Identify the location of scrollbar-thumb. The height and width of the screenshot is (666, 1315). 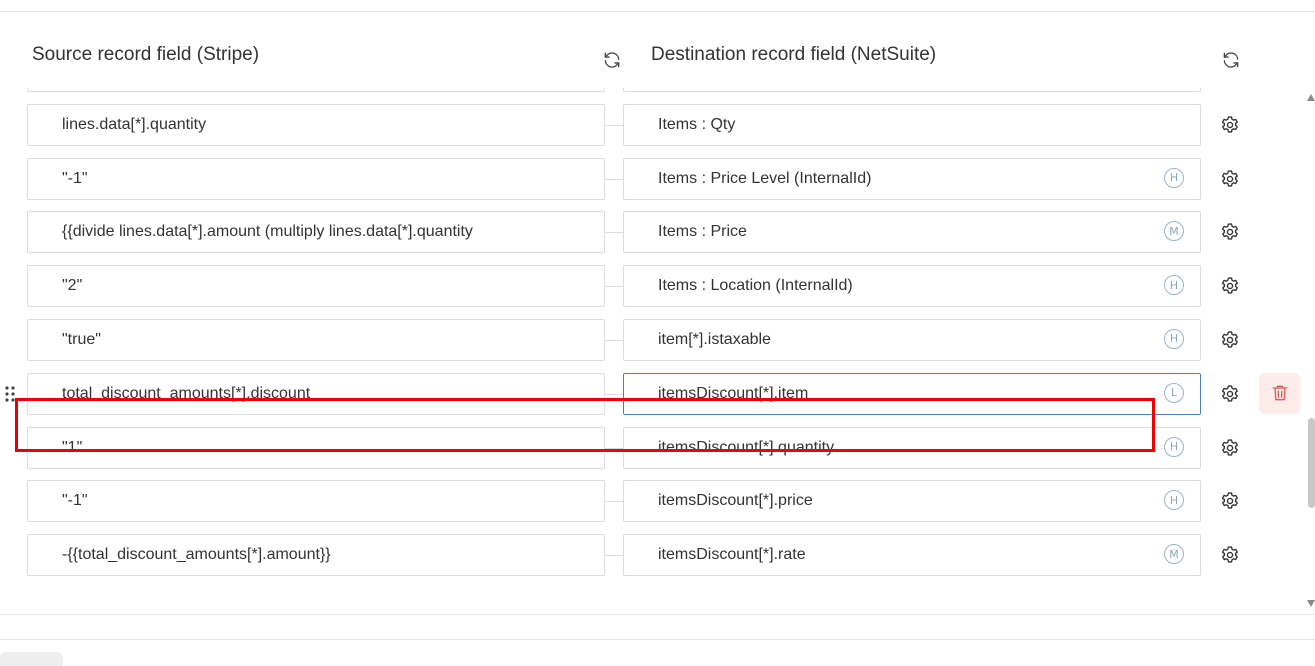
(1311, 463).